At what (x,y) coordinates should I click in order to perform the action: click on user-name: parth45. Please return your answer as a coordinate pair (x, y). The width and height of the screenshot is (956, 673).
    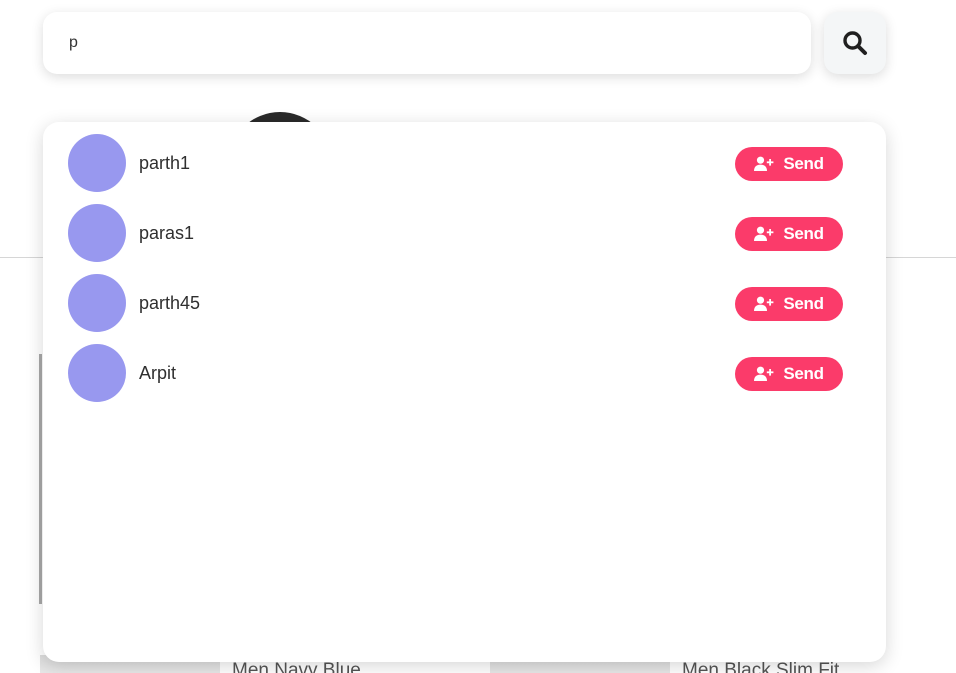
    Looking at the image, I should click on (169, 303).